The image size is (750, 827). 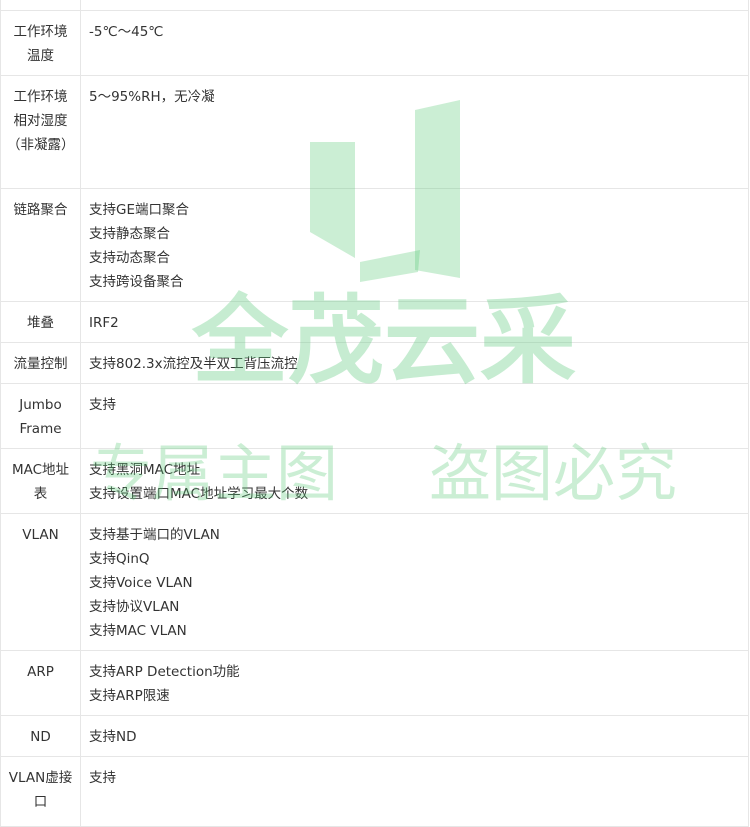 I want to click on spec-row: 流量控制 支持802.3x流控及半双工背压流控, so click(x=374, y=363).